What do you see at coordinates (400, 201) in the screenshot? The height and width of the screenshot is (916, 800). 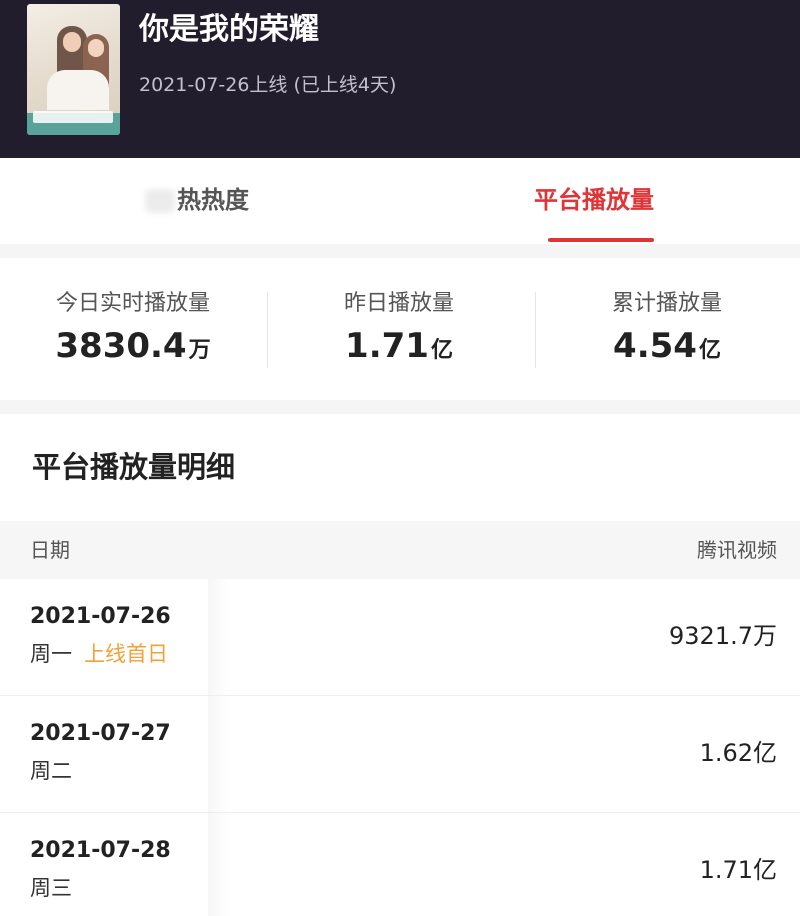 I see `tab-bar: 热热度 平台播放量` at bounding box center [400, 201].